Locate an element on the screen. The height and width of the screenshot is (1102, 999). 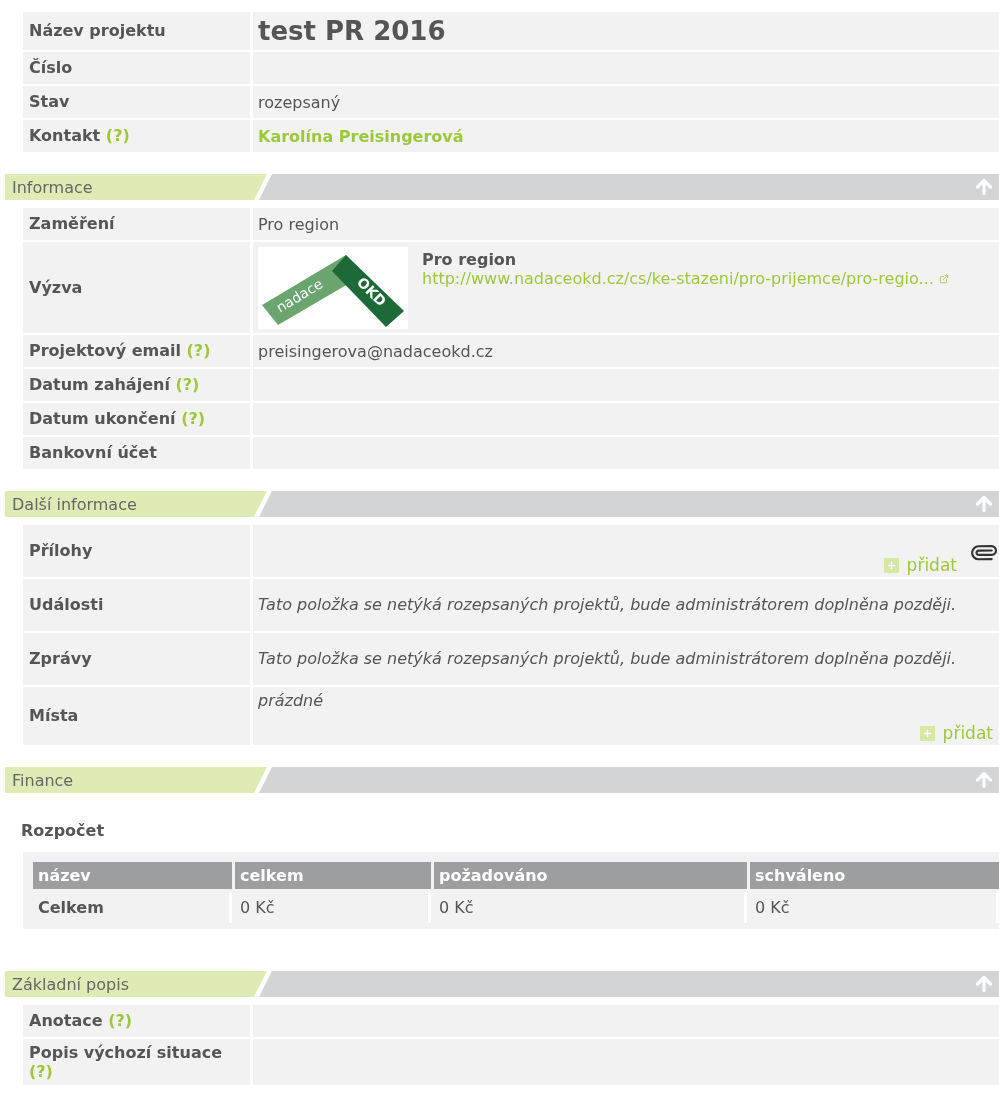
column-header: požadováno is located at coordinates (590, 875).